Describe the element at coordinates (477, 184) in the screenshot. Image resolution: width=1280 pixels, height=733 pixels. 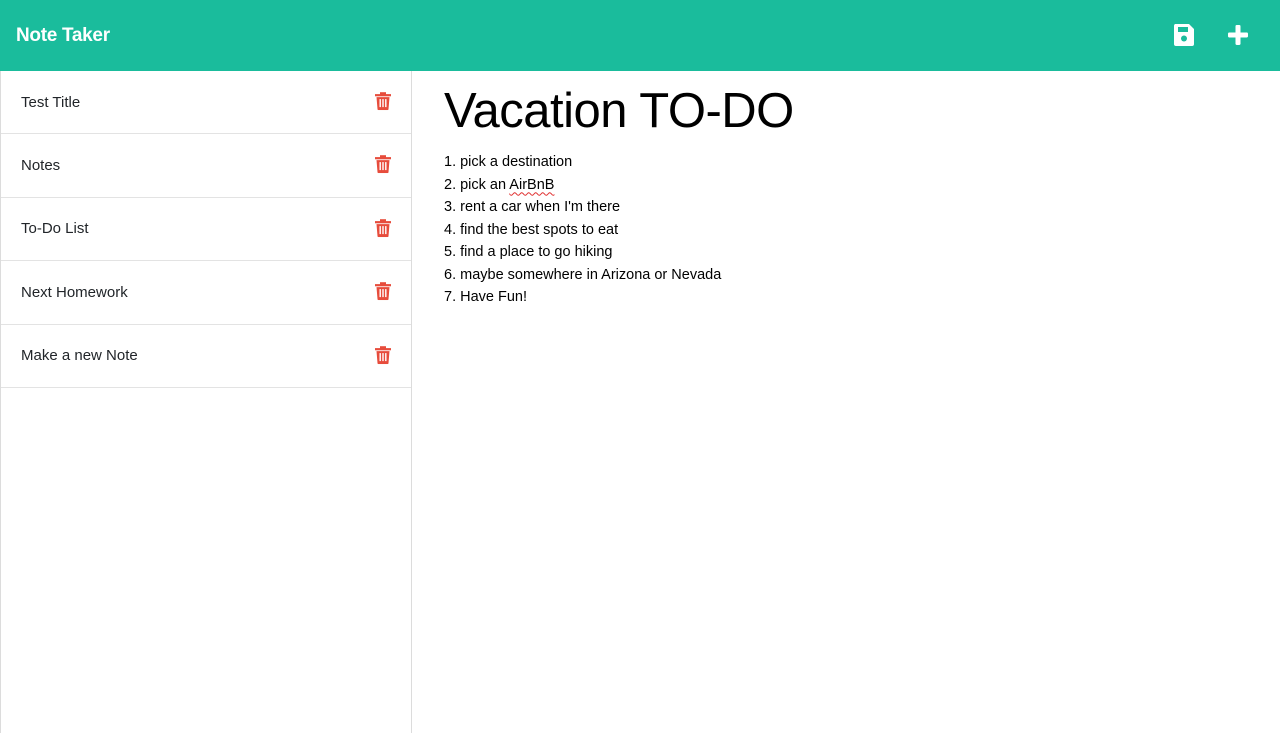
I see `note-line-text: 2. pick an` at that location.